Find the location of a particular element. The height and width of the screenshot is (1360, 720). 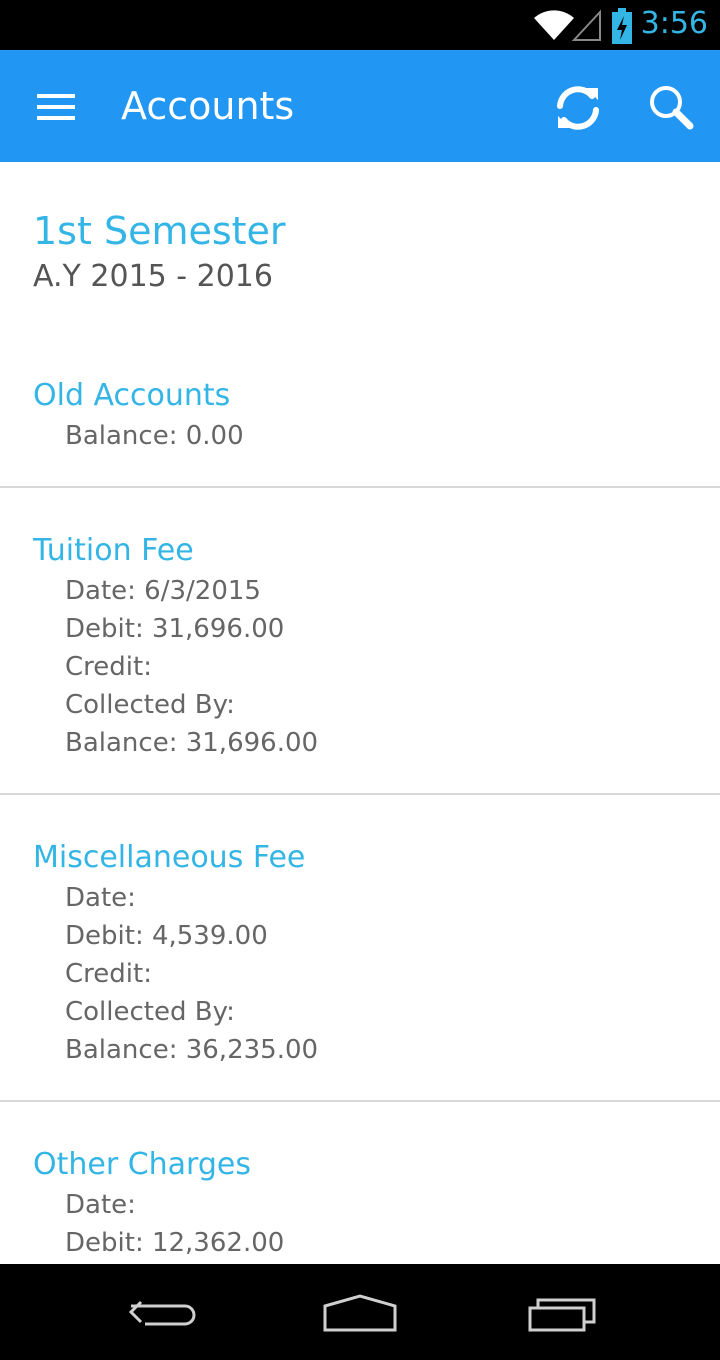

home-icon is located at coordinates (360, 1313).